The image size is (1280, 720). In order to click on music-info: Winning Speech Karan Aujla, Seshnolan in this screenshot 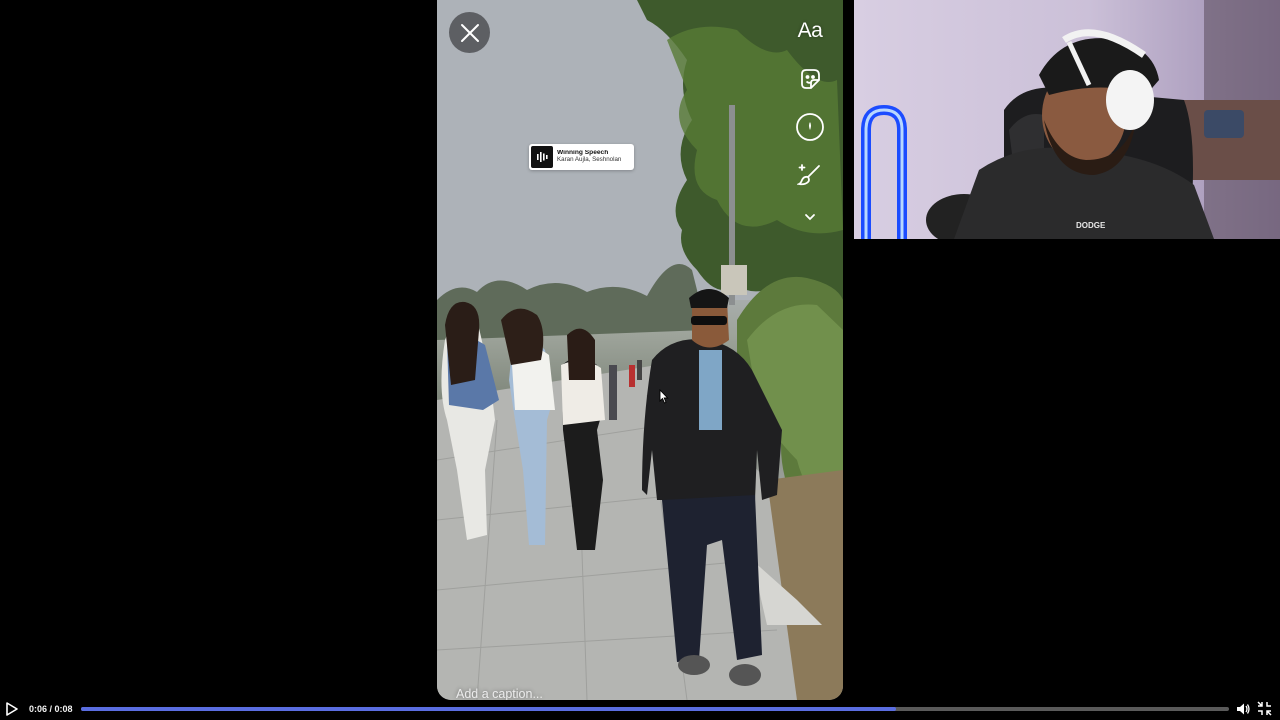, I will do `click(589, 156)`.